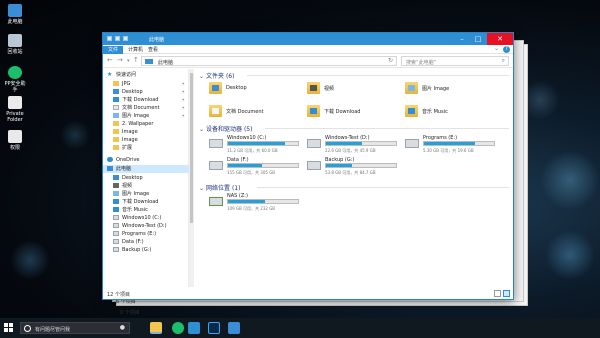  What do you see at coordinates (313, 111) in the screenshot?
I see `download-icon` at bounding box center [313, 111].